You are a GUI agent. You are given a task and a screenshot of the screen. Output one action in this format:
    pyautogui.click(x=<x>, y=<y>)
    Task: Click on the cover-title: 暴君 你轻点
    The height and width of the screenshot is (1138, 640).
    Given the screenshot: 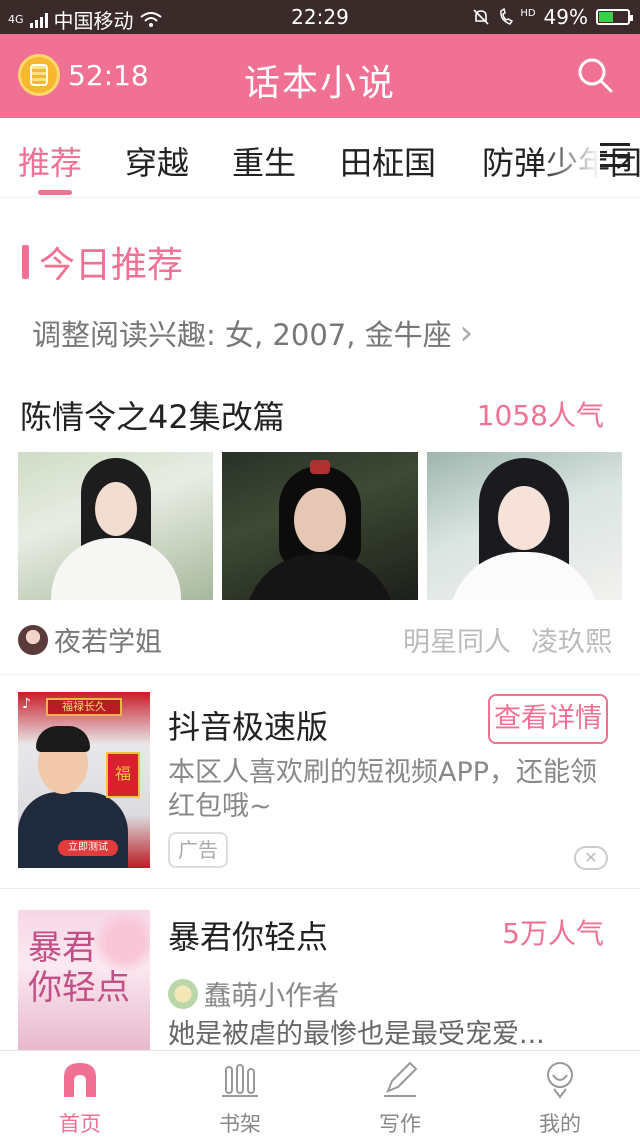 What is the action you would take?
    pyautogui.click(x=79, y=968)
    